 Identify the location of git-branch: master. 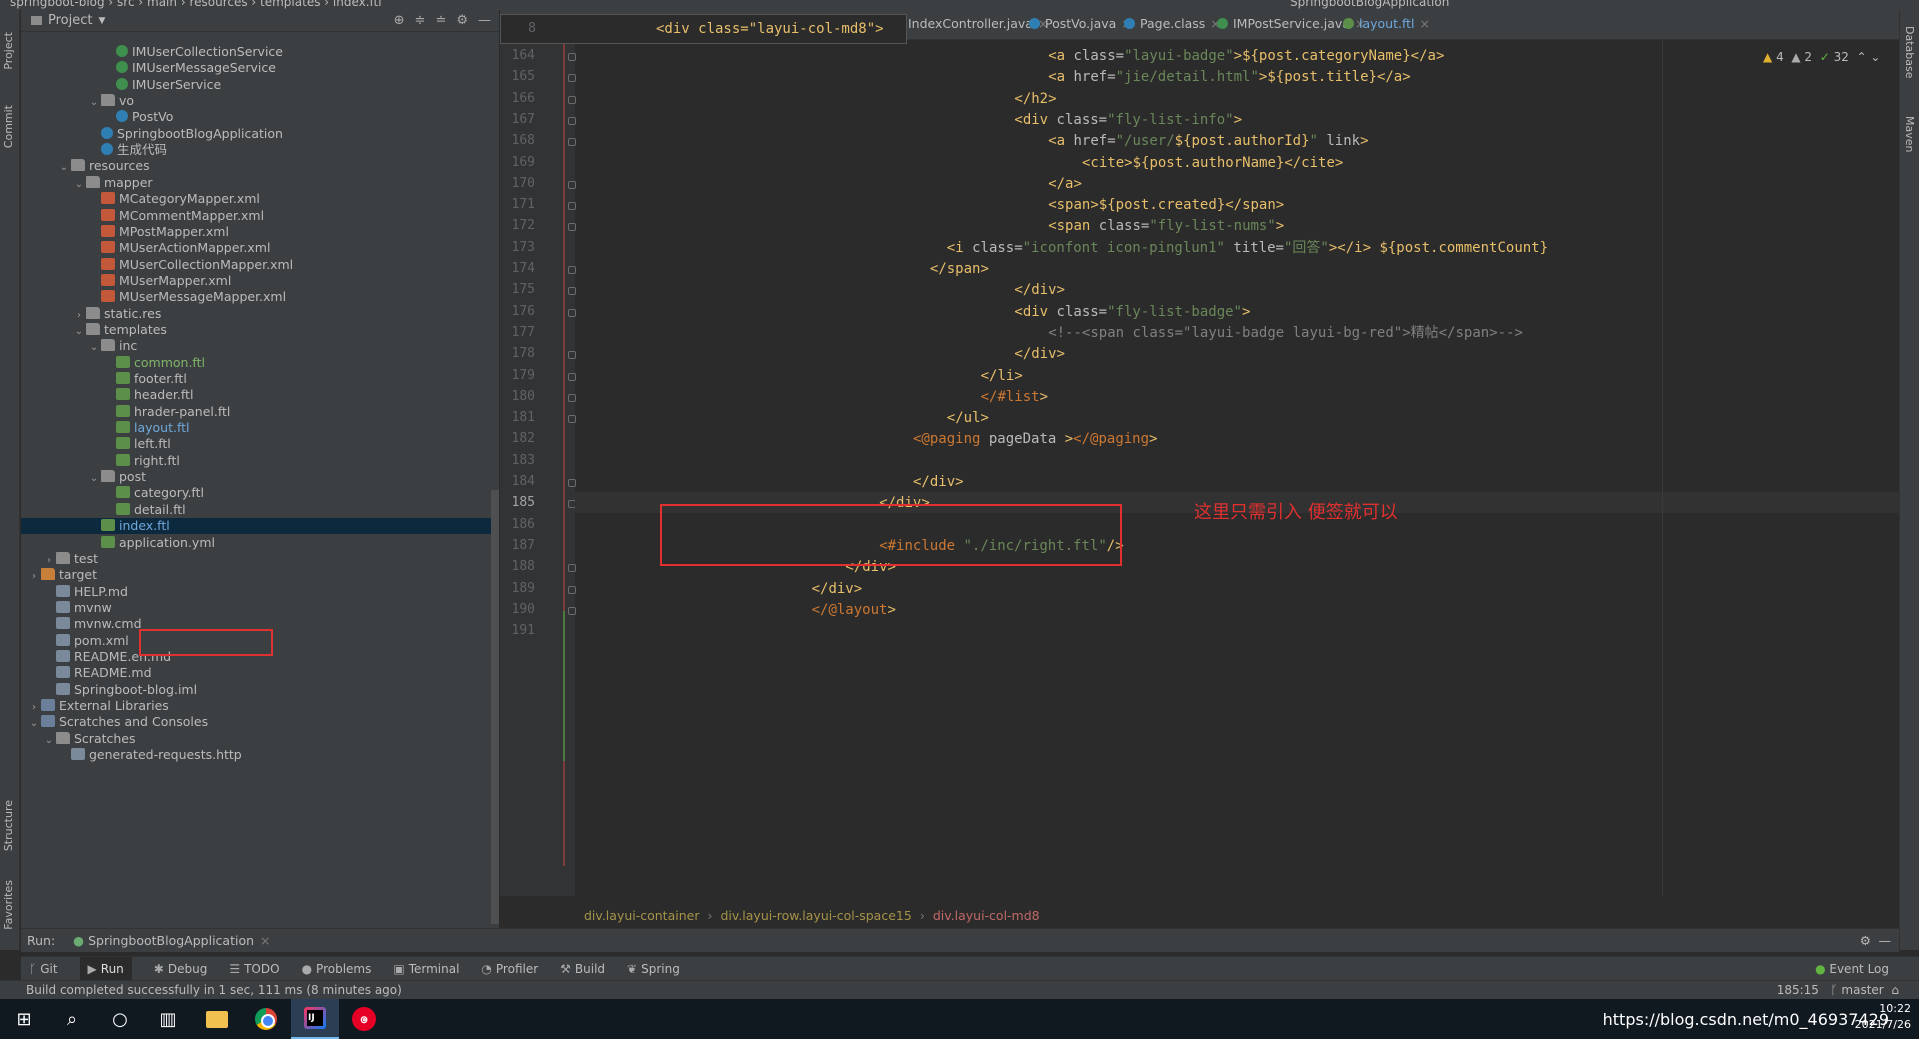
(1862, 990).